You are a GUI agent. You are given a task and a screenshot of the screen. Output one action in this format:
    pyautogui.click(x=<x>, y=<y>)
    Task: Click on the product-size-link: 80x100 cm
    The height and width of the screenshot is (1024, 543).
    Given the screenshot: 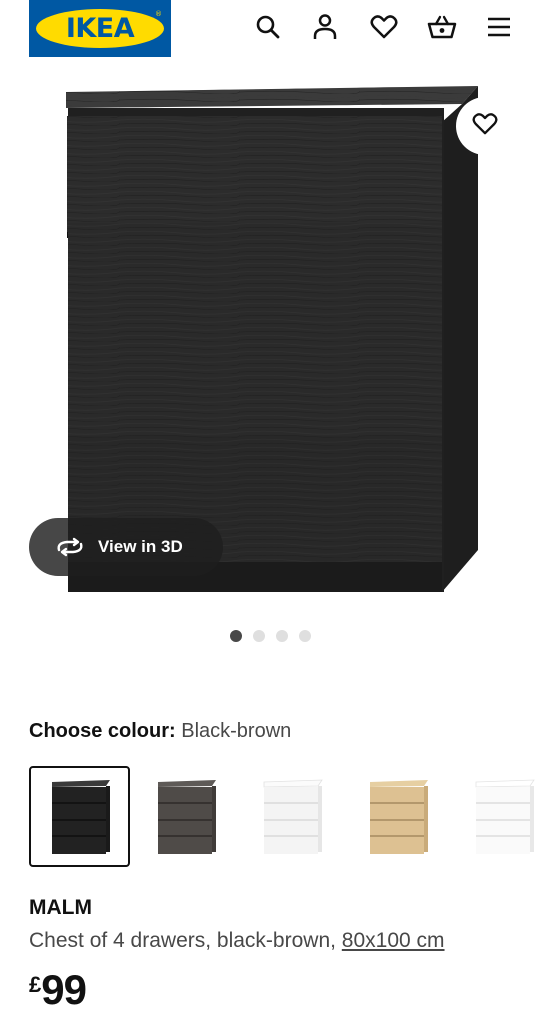 What is the action you would take?
    pyautogui.click(x=393, y=940)
    